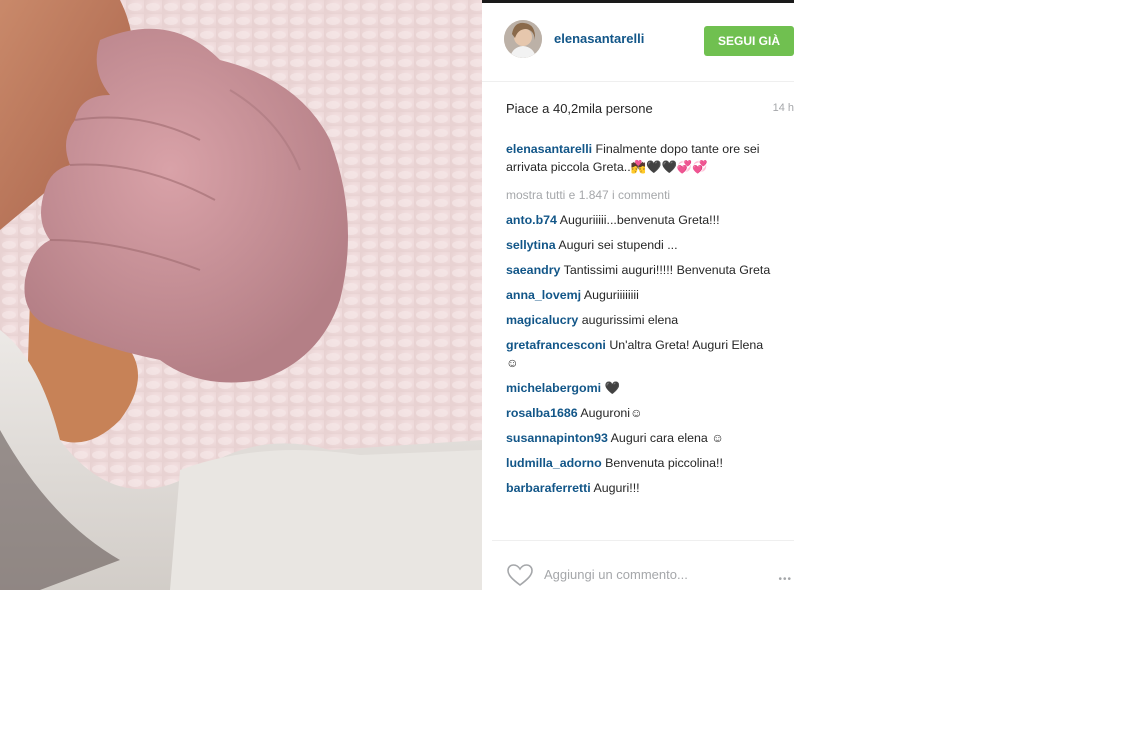 The image size is (1140, 752). Describe the element at coordinates (556, 345) in the screenshot. I see `comment-username: gretafrancesconi` at that location.